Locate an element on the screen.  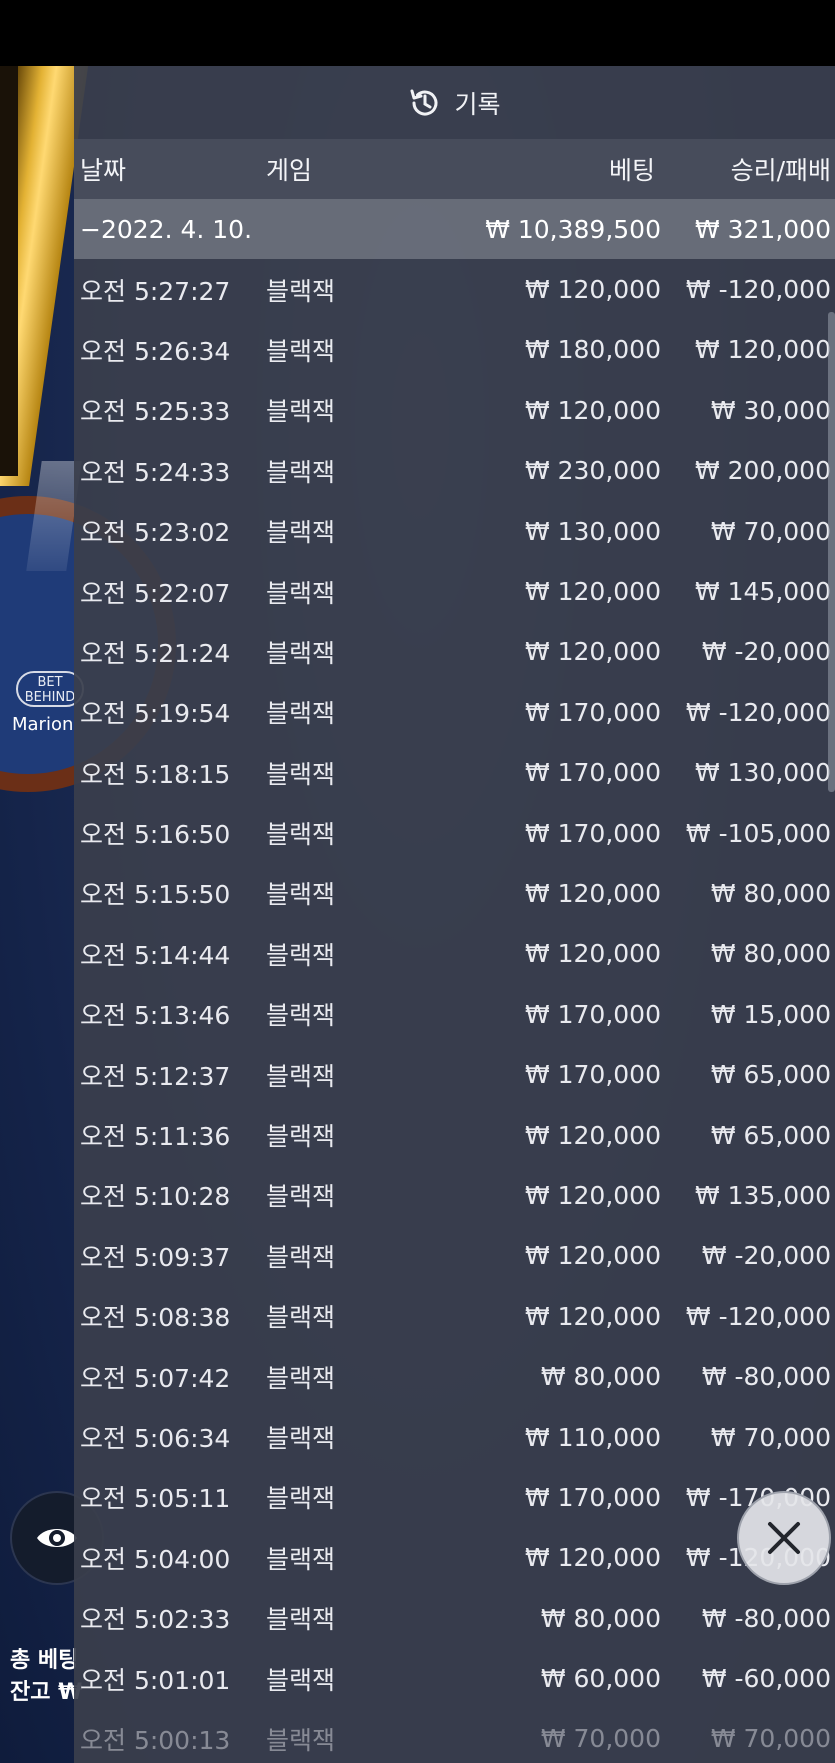
scrollbar is located at coordinates (831, 552).